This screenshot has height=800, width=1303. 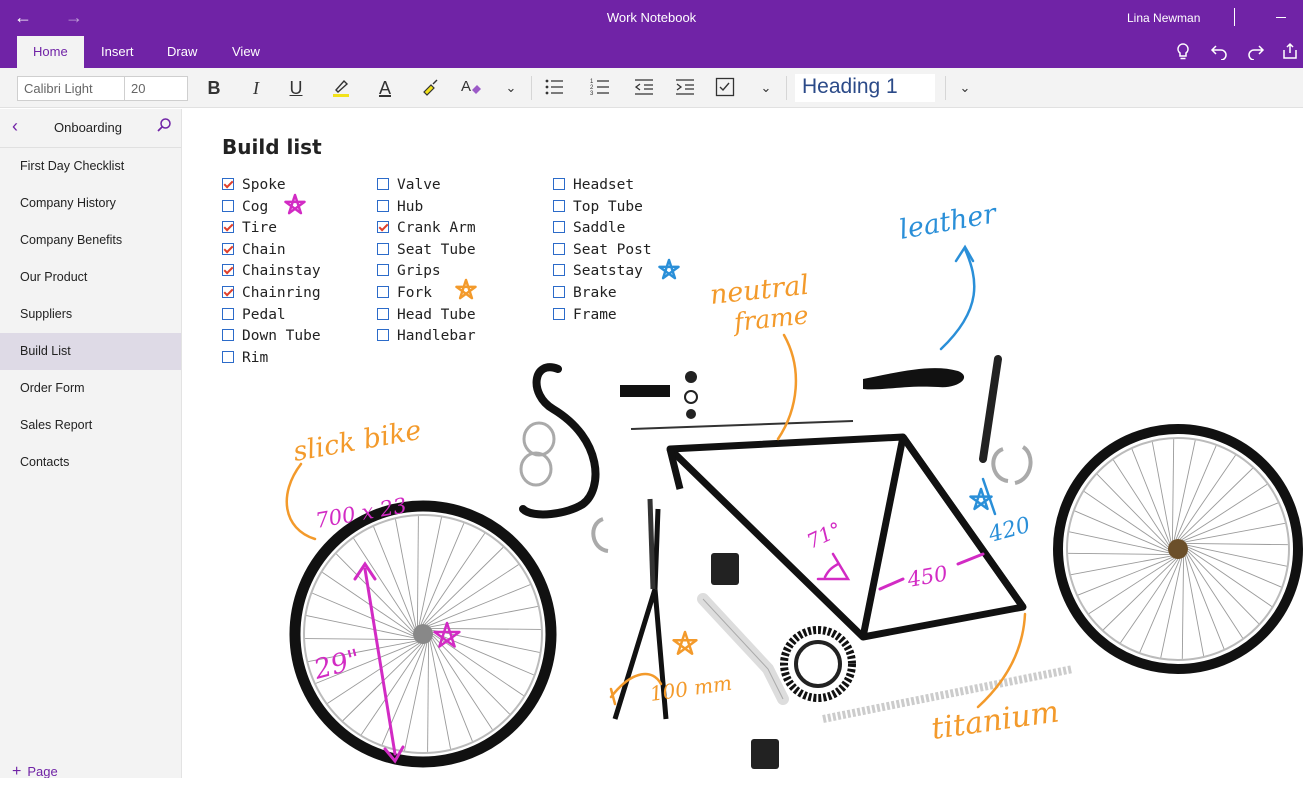 What do you see at coordinates (296, 88) in the screenshot?
I see `underline-button: U` at bounding box center [296, 88].